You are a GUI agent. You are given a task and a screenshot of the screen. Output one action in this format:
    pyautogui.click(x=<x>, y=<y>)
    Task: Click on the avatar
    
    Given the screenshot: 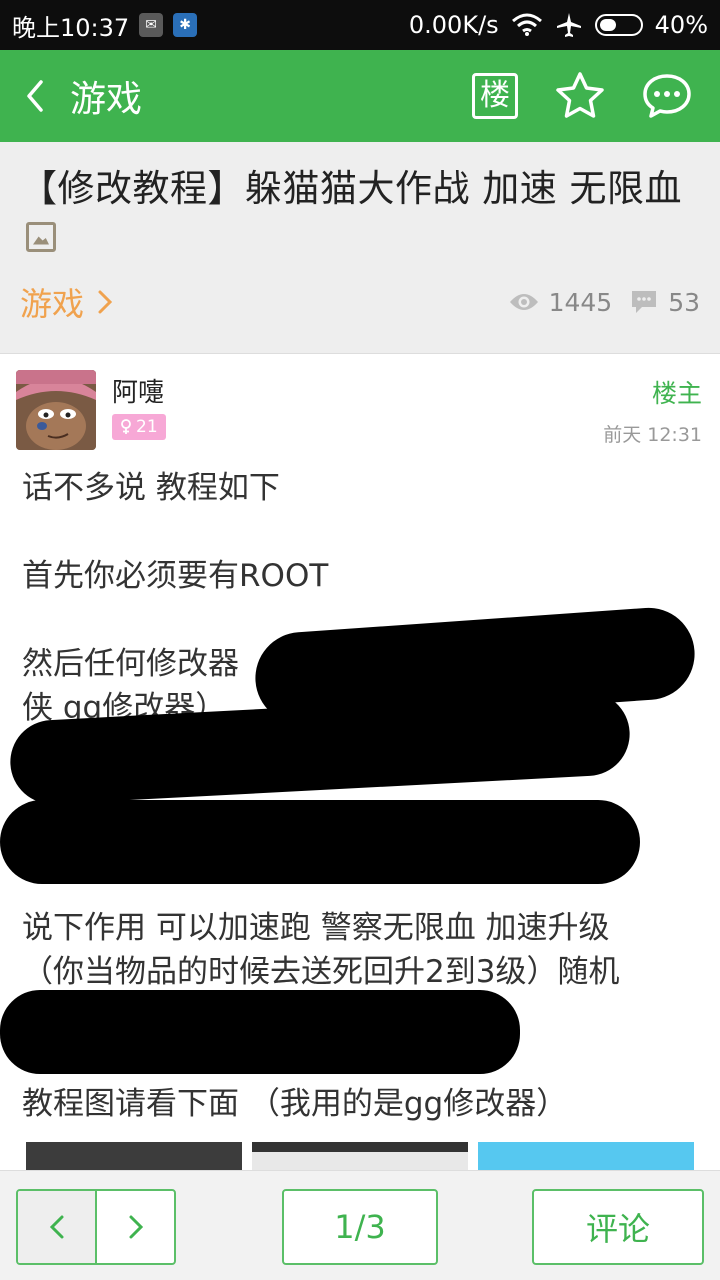 What is the action you would take?
    pyautogui.click(x=56, y=410)
    